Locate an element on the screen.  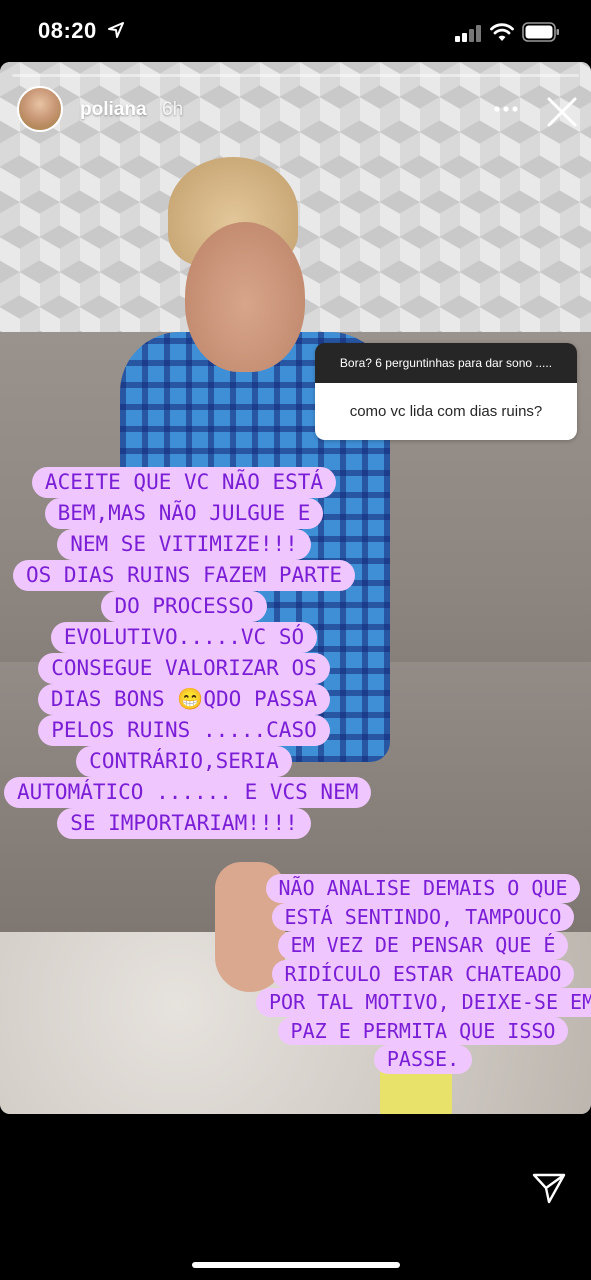
caption-line: ACEITE QUE VC NÃO ESTÁ is located at coordinates (184, 482).